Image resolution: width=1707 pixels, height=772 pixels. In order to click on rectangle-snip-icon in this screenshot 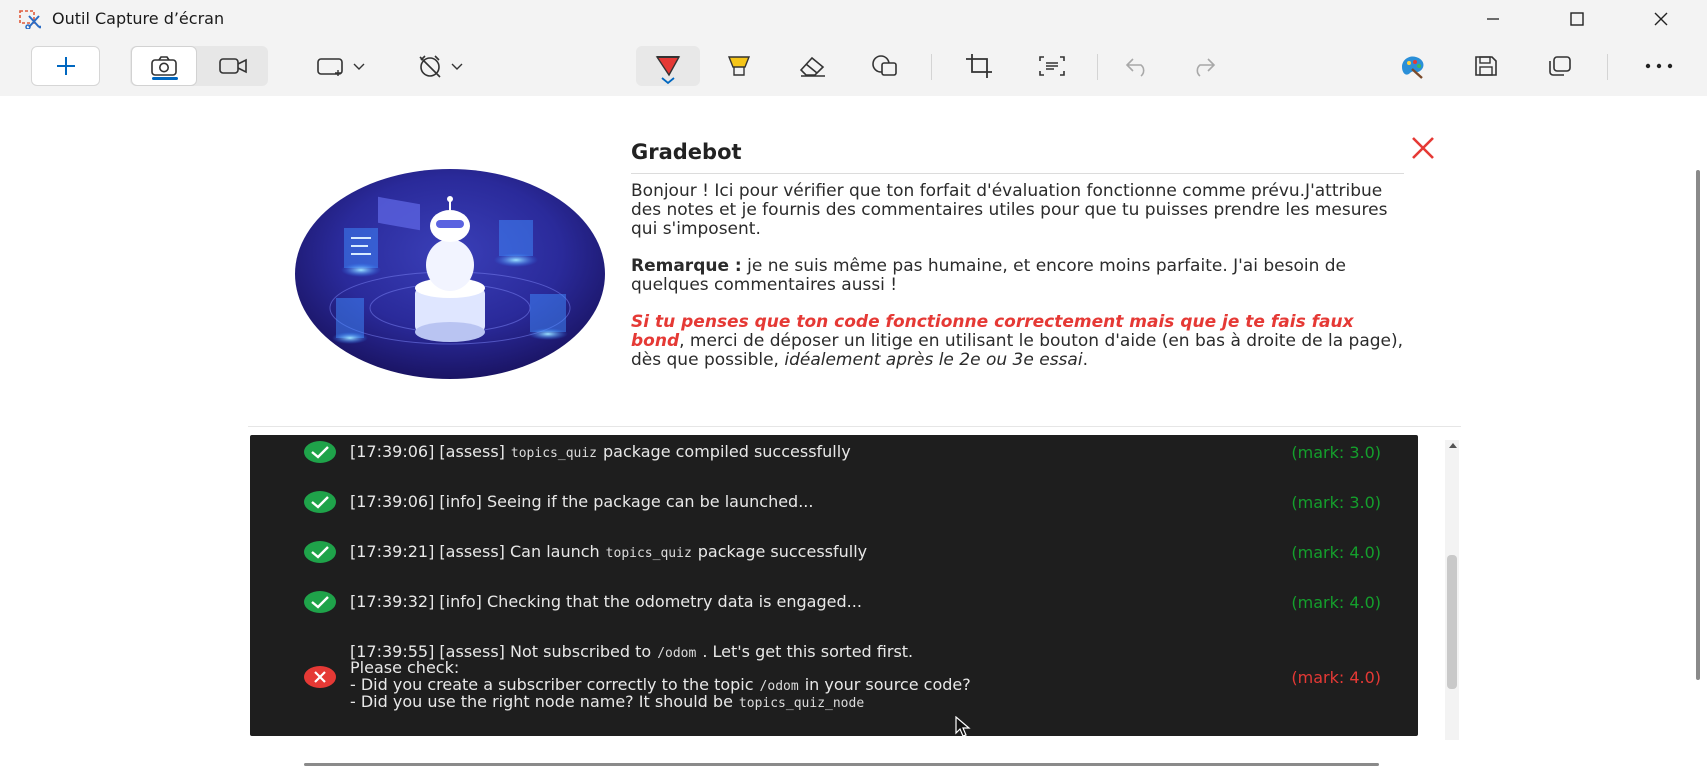, I will do `click(330, 67)`.